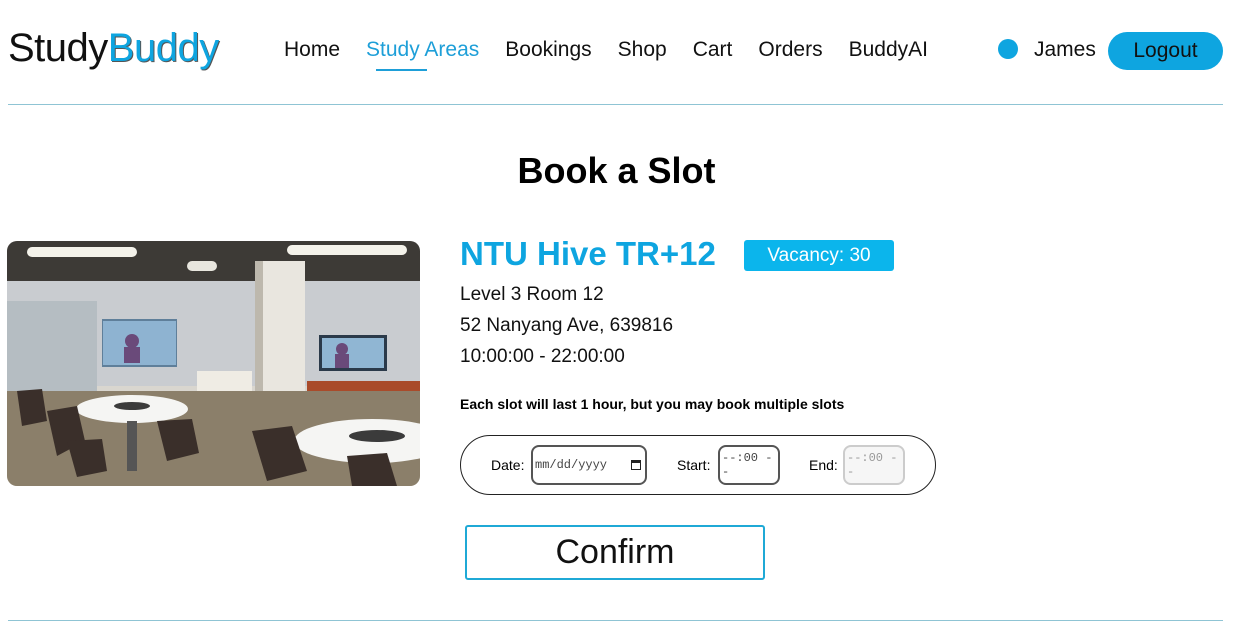 This screenshot has width=1233, height=637. What do you see at coordinates (1165, 51) in the screenshot?
I see `logout-button: Logout` at bounding box center [1165, 51].